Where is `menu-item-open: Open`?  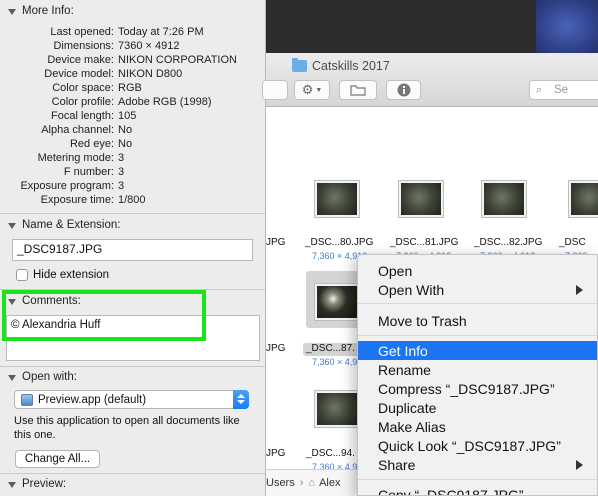 menu-item-open: Open is located at coordinates (477, 270).